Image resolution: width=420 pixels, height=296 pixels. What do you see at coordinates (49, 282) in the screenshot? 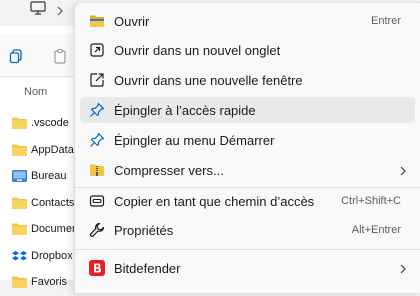
I see `file-name: Favoris` at bounding box center [49, 282].